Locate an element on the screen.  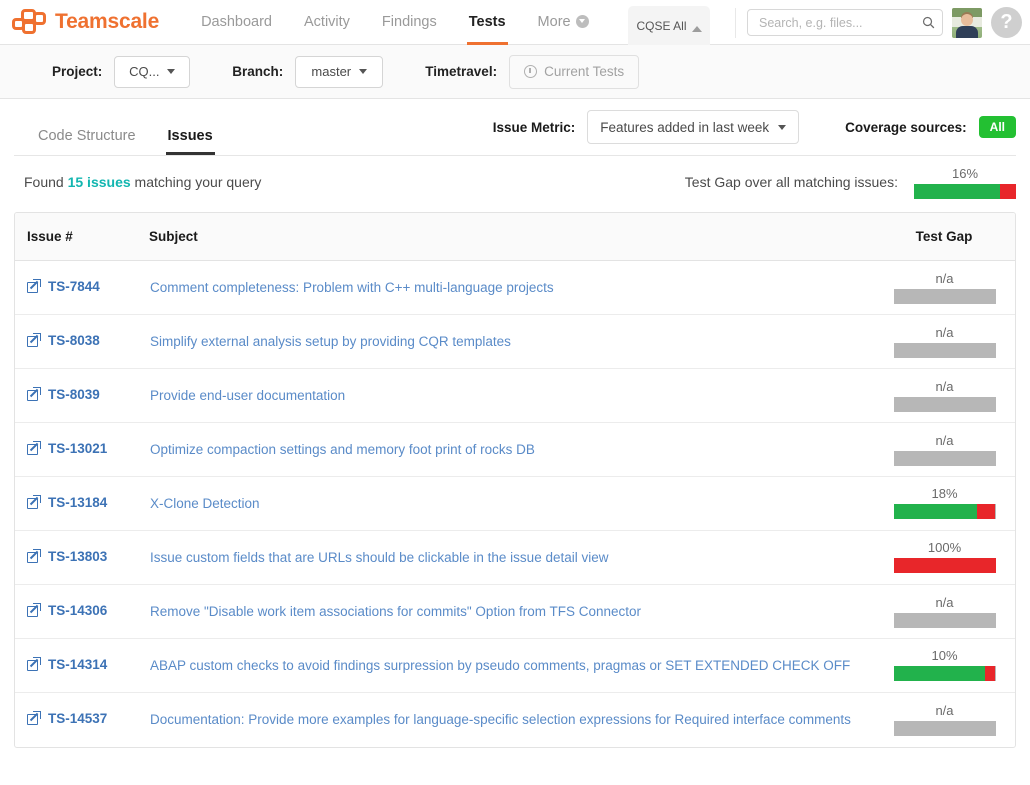
issue-link: TS-14314 is located at coordinates (67, 664).